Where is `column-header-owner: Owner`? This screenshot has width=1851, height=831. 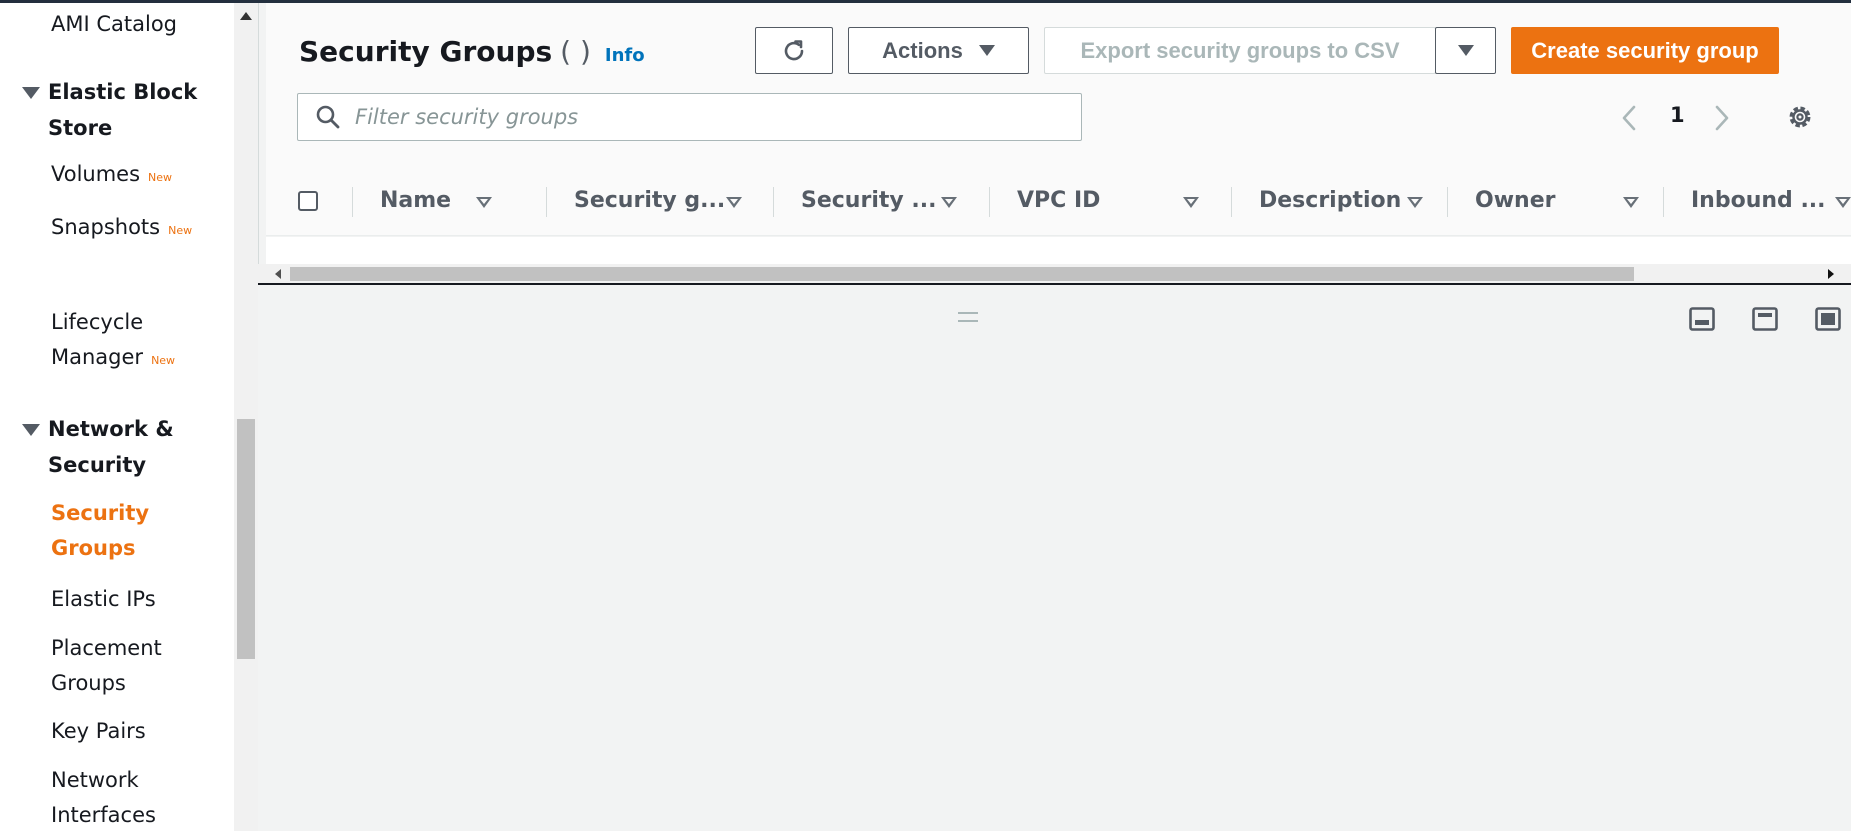 column-header-owner: Owner is located at coordinates (1555, 202).